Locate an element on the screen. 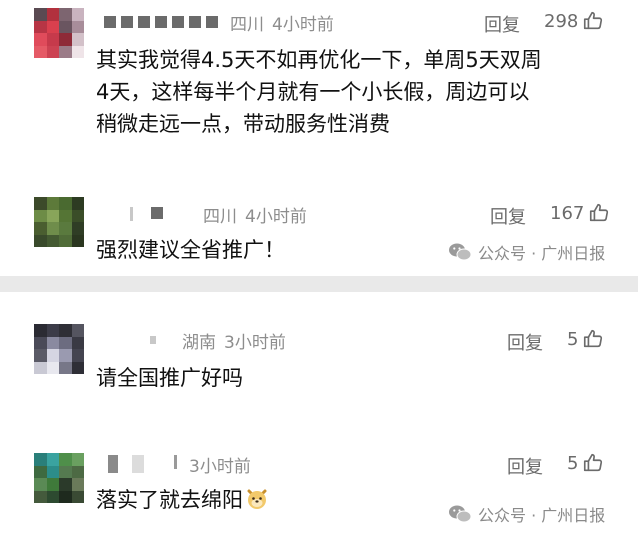 This screenshot has width=638, height=539. comment-body: 落实了就去绵阳 is located at coordinates (182, 500).